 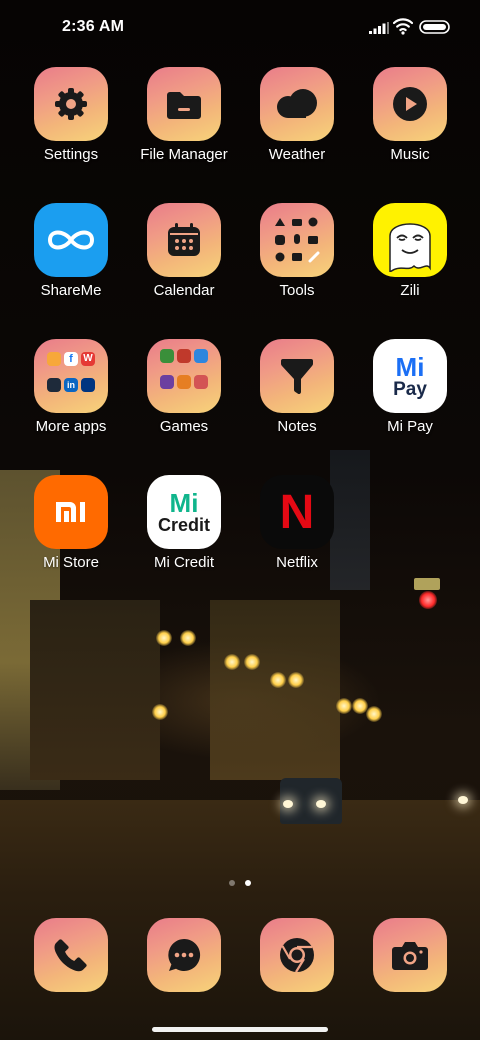 I want to click on app-mi-store: Mi Store, so click(x=71, y=523).